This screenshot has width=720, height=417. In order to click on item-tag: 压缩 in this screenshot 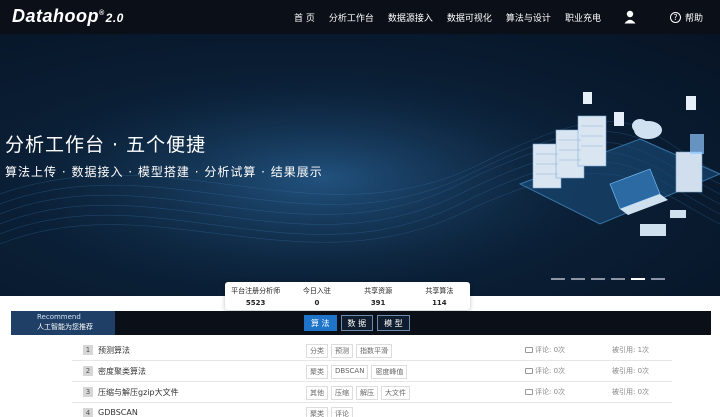, I will do `click(342, 393)`.